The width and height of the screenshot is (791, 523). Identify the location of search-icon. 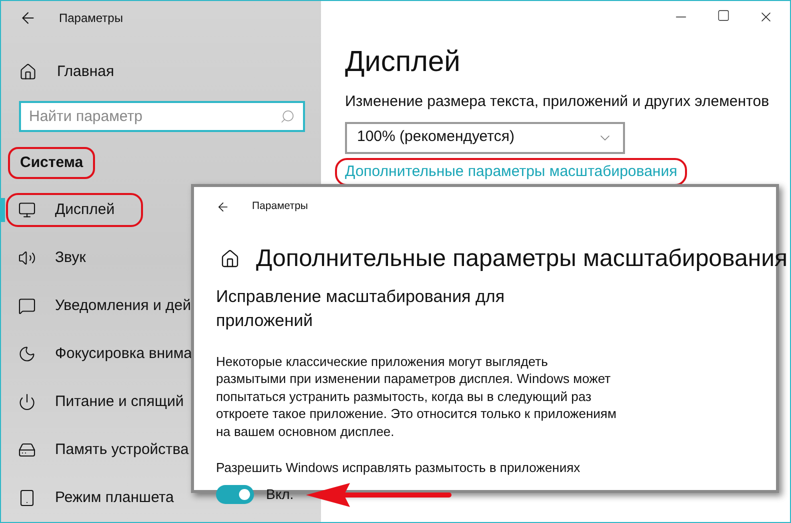
(287, 116).